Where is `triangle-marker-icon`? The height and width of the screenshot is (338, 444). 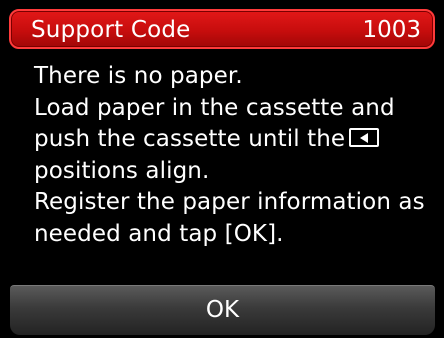 triangle-marker-icon is located at coordinates (364, 137).